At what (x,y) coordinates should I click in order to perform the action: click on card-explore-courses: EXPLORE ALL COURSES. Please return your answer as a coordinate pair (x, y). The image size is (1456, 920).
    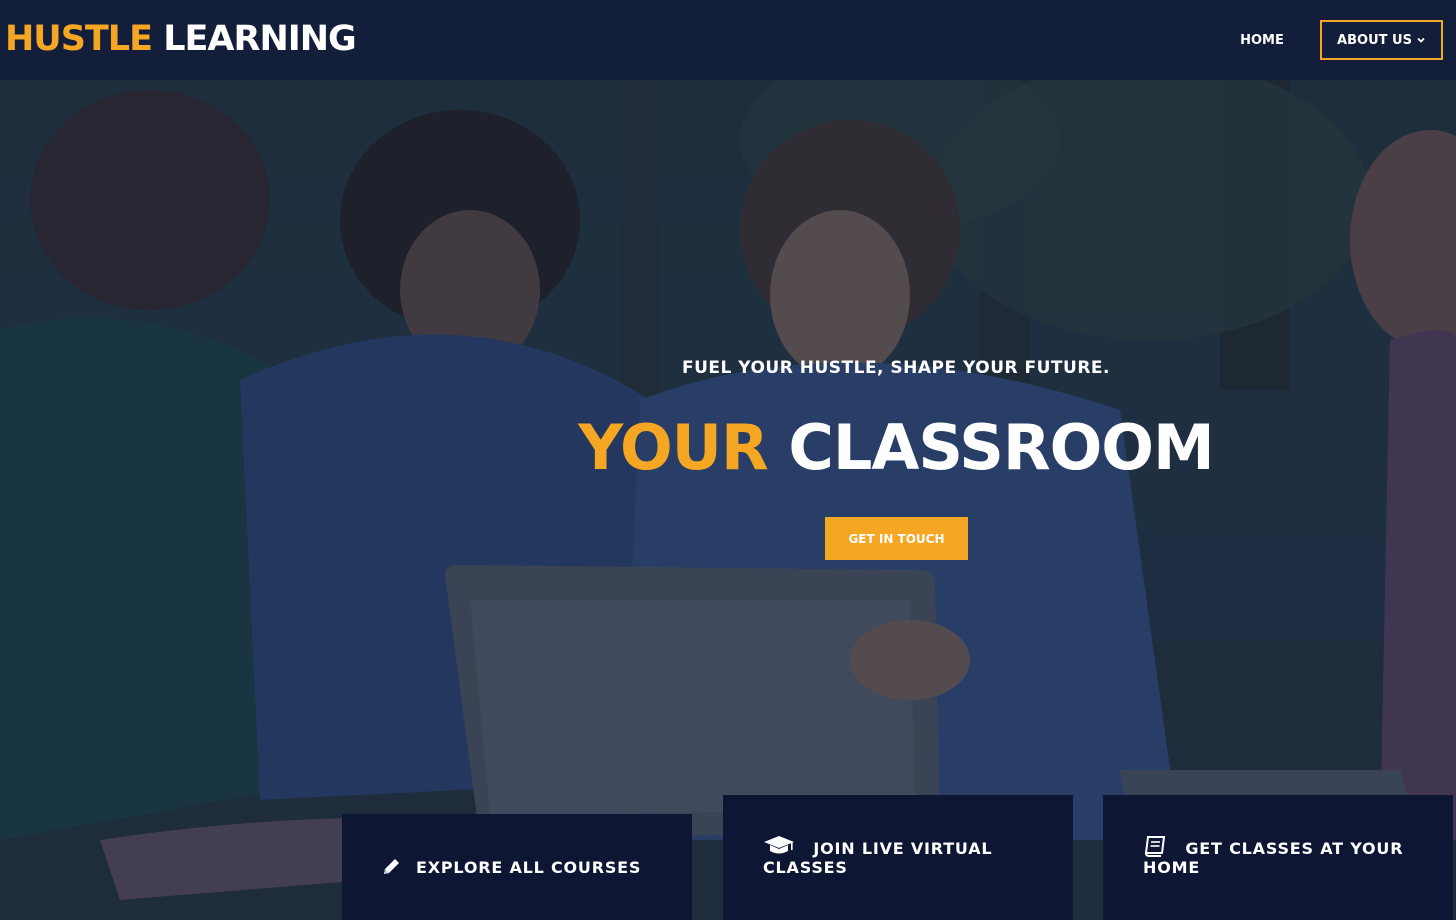
    Looking at the image, I should click on (517, 867).